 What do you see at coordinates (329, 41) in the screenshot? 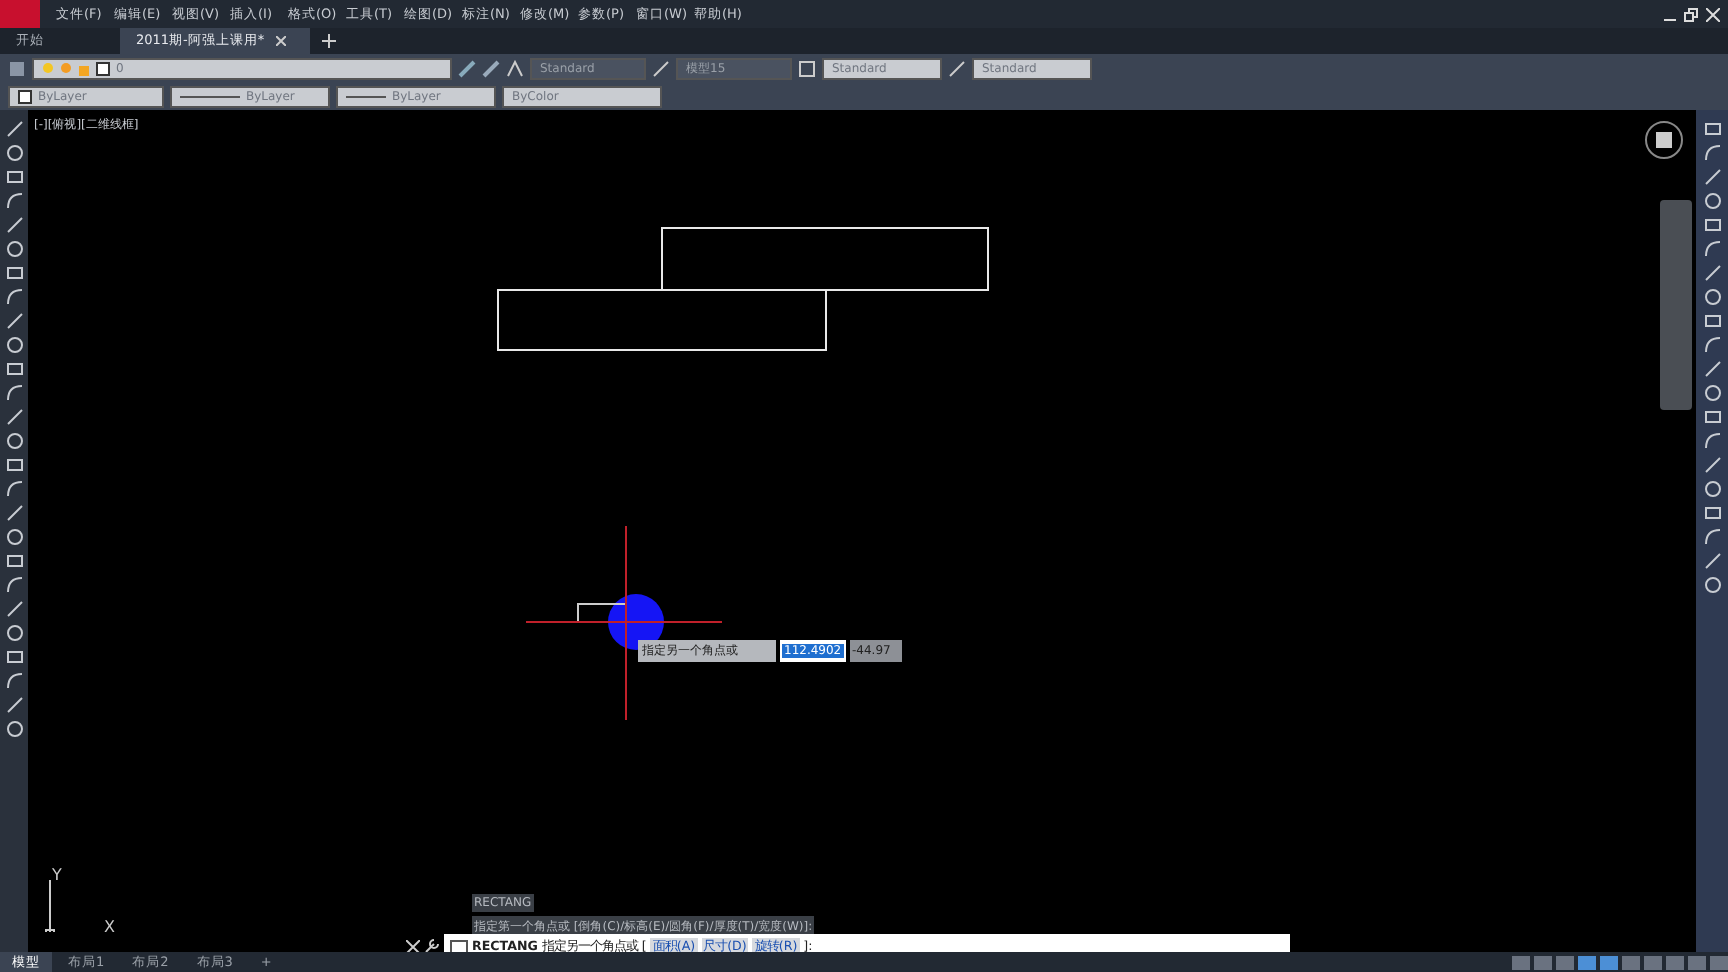
I see `add-icon` at bounding box center [329, 41].